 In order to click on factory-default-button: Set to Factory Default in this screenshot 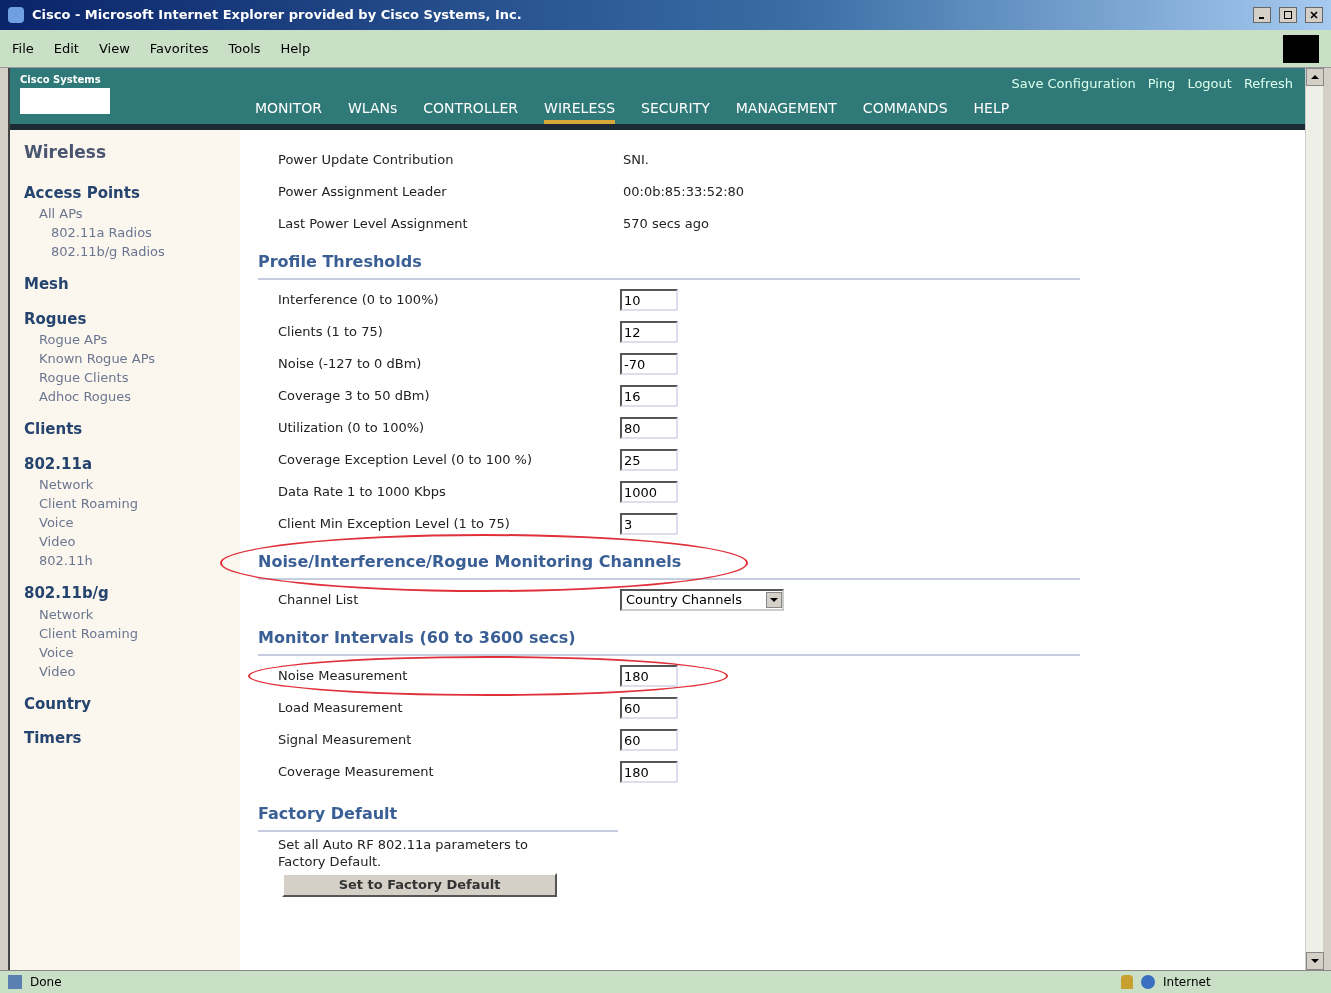, I will do `click(419, 885)`.